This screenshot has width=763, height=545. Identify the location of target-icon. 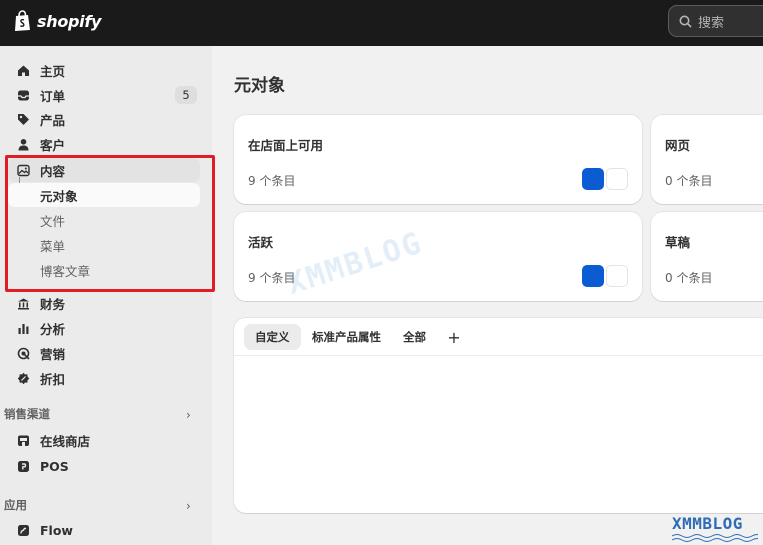
(23, 353).